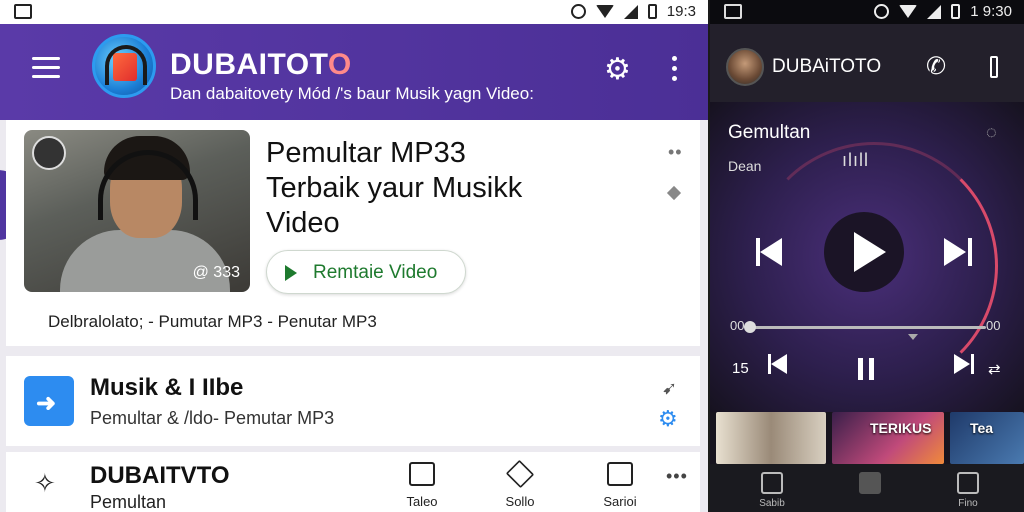  Describe the element at coordinates (394, 188) in the screenshot. I see `hero-title: Pemultar MP33 Terbaik yaur Musikk Video` at that location.